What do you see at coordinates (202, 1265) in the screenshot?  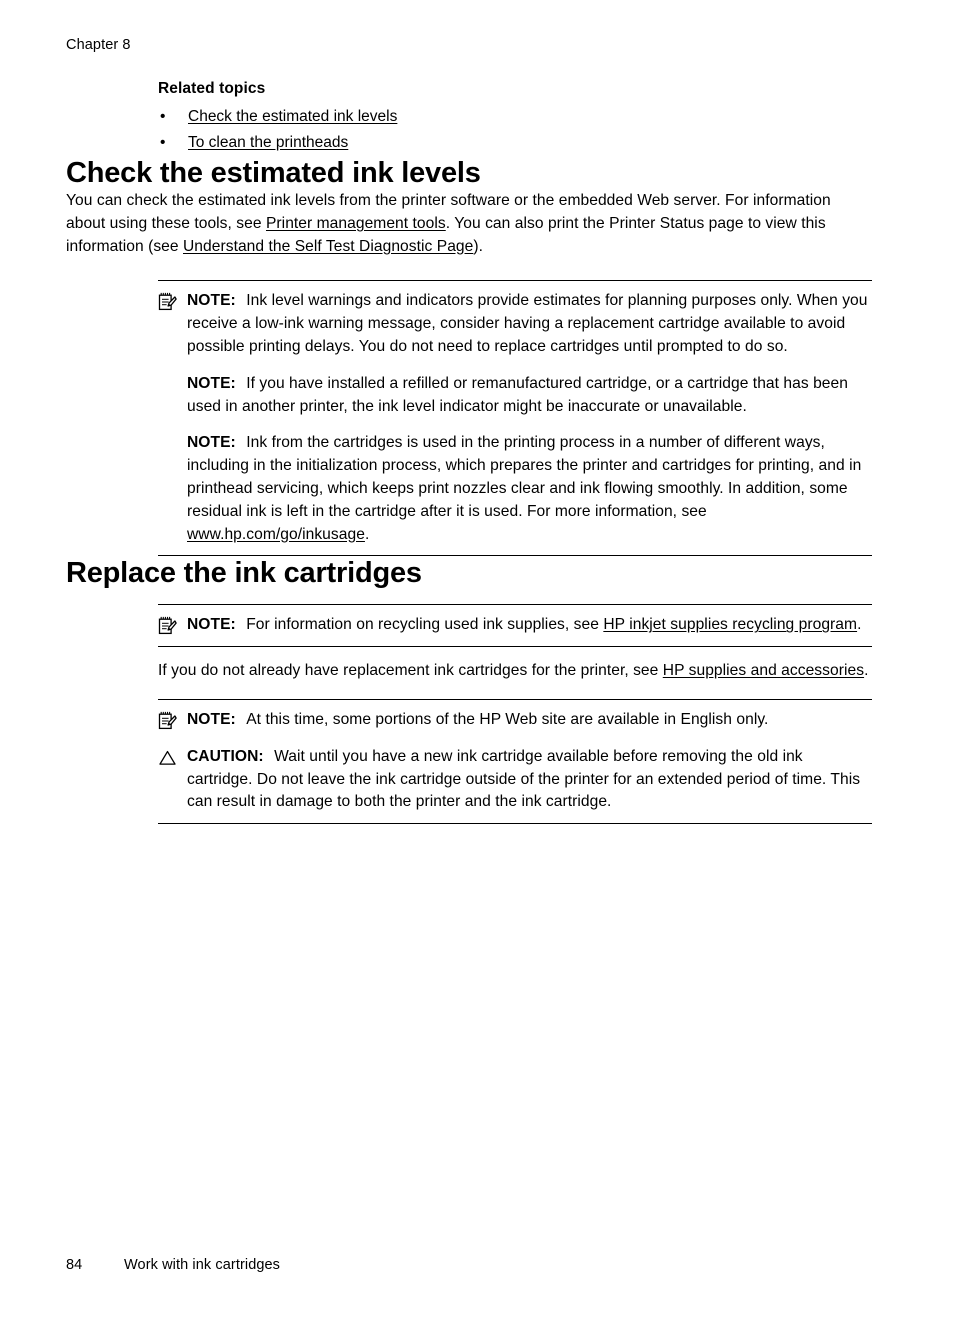 I see `footer-section-title: Work with ink cartridges` at bounding box center [202, 1265].